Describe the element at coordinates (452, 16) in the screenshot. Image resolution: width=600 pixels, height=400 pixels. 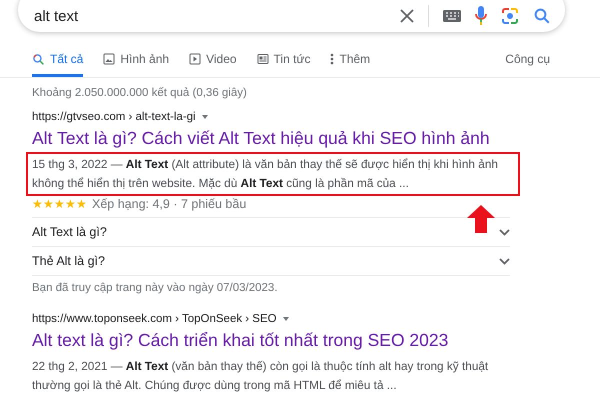
I see `keyboard-icon` at that location.